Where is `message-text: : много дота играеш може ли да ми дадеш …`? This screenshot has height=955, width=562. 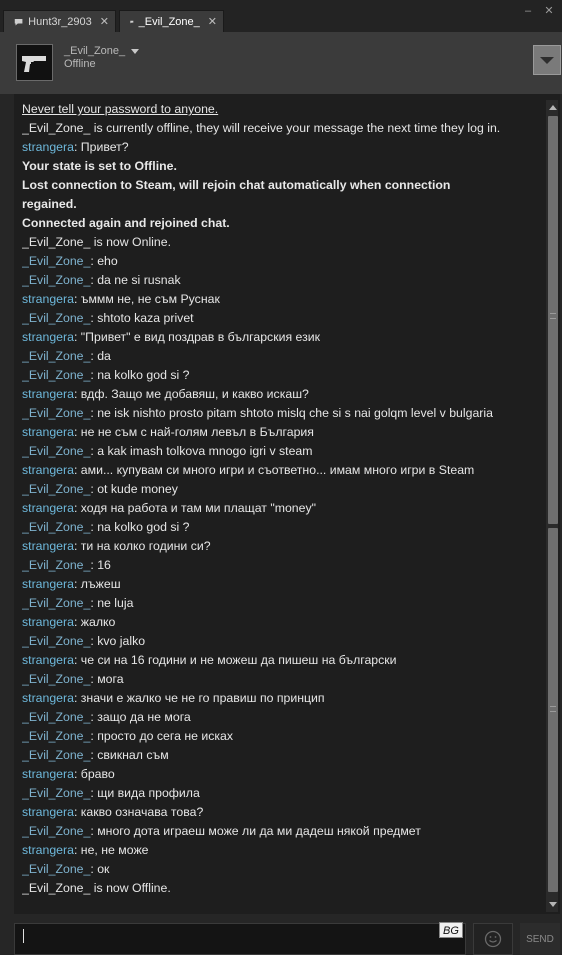
message-text: : много дота играеш може ли да ми дадеш … is located at coordinates (255, 831).